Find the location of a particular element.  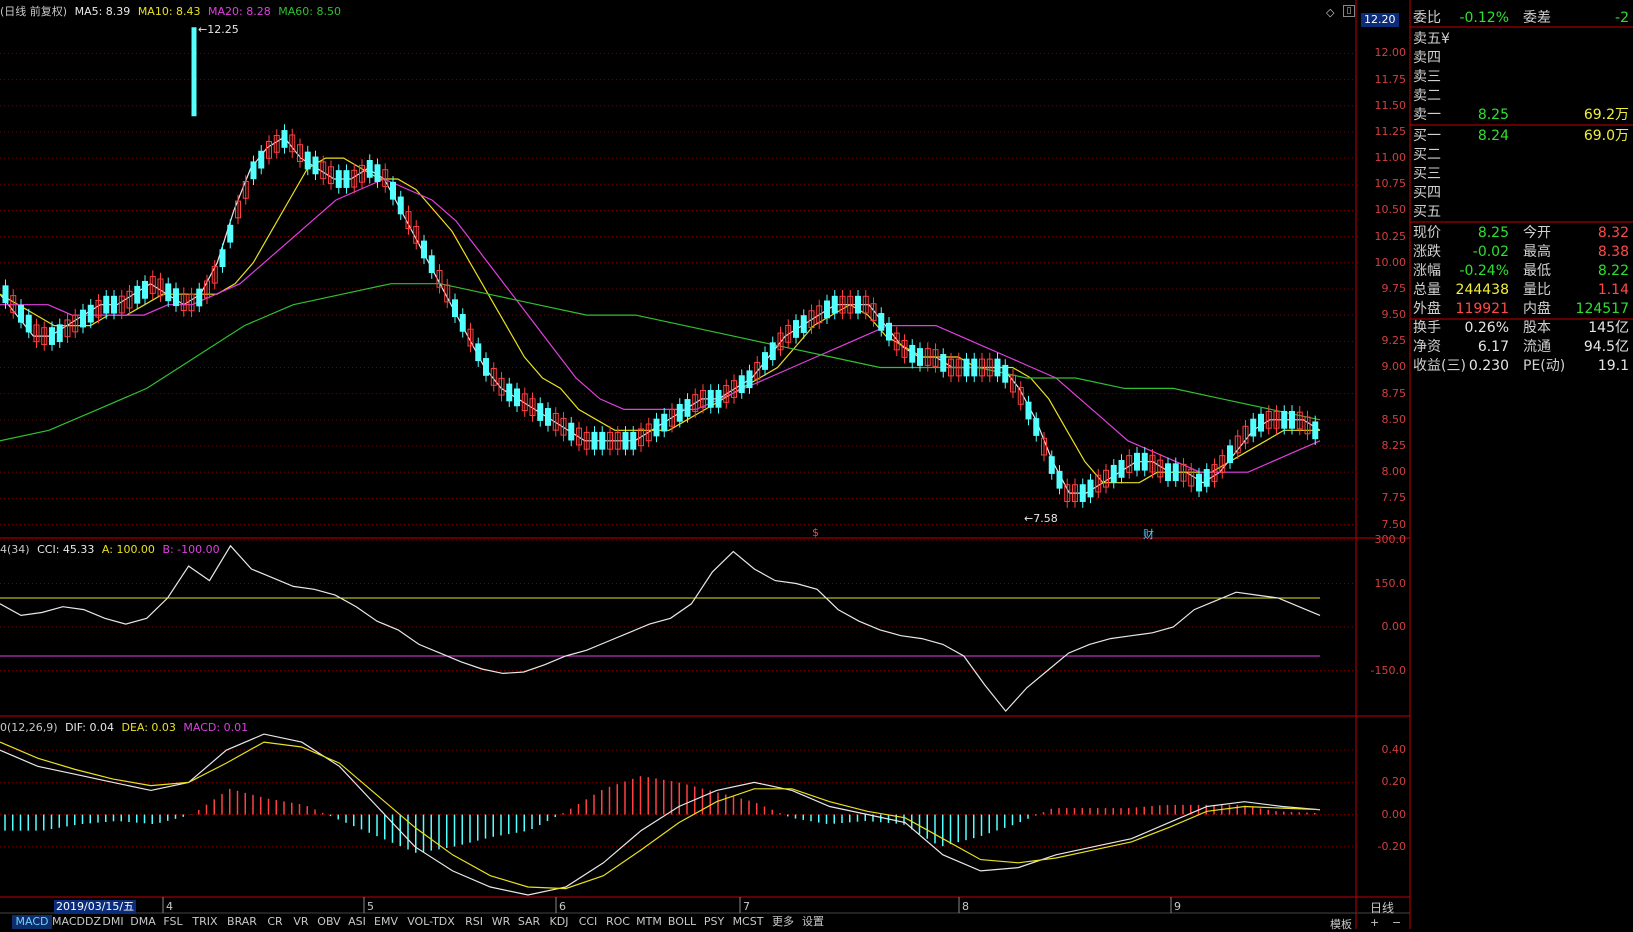

ask-label: 卖二 is located at coordinates (1427, 96).